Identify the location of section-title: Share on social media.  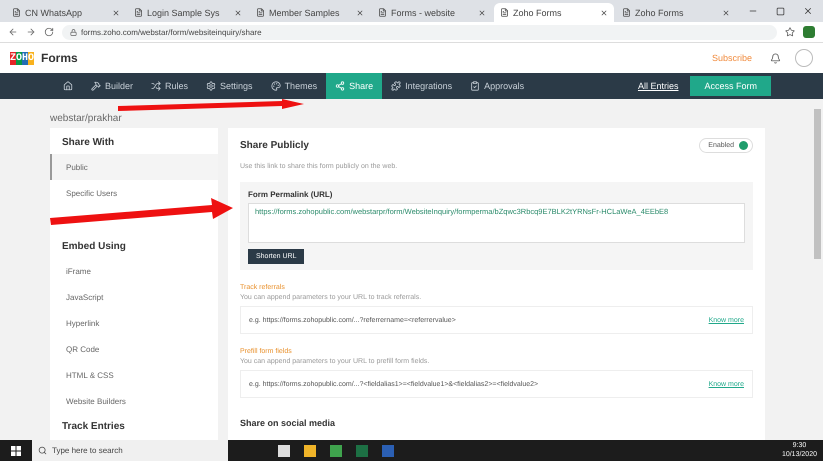
(288, 423).